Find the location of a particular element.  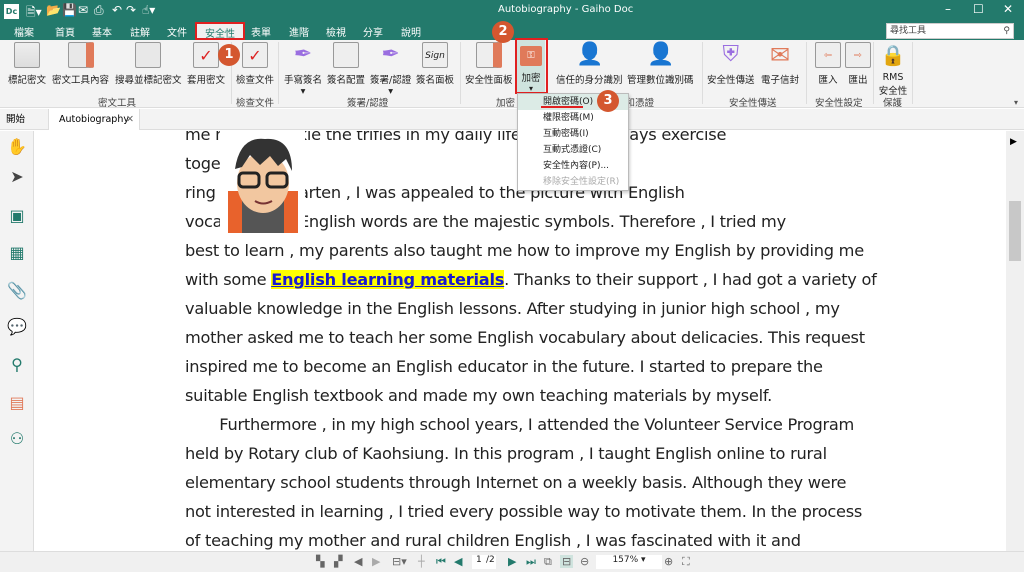

fullscreen-icon: ⛶ is located at coordinates (686, 562).